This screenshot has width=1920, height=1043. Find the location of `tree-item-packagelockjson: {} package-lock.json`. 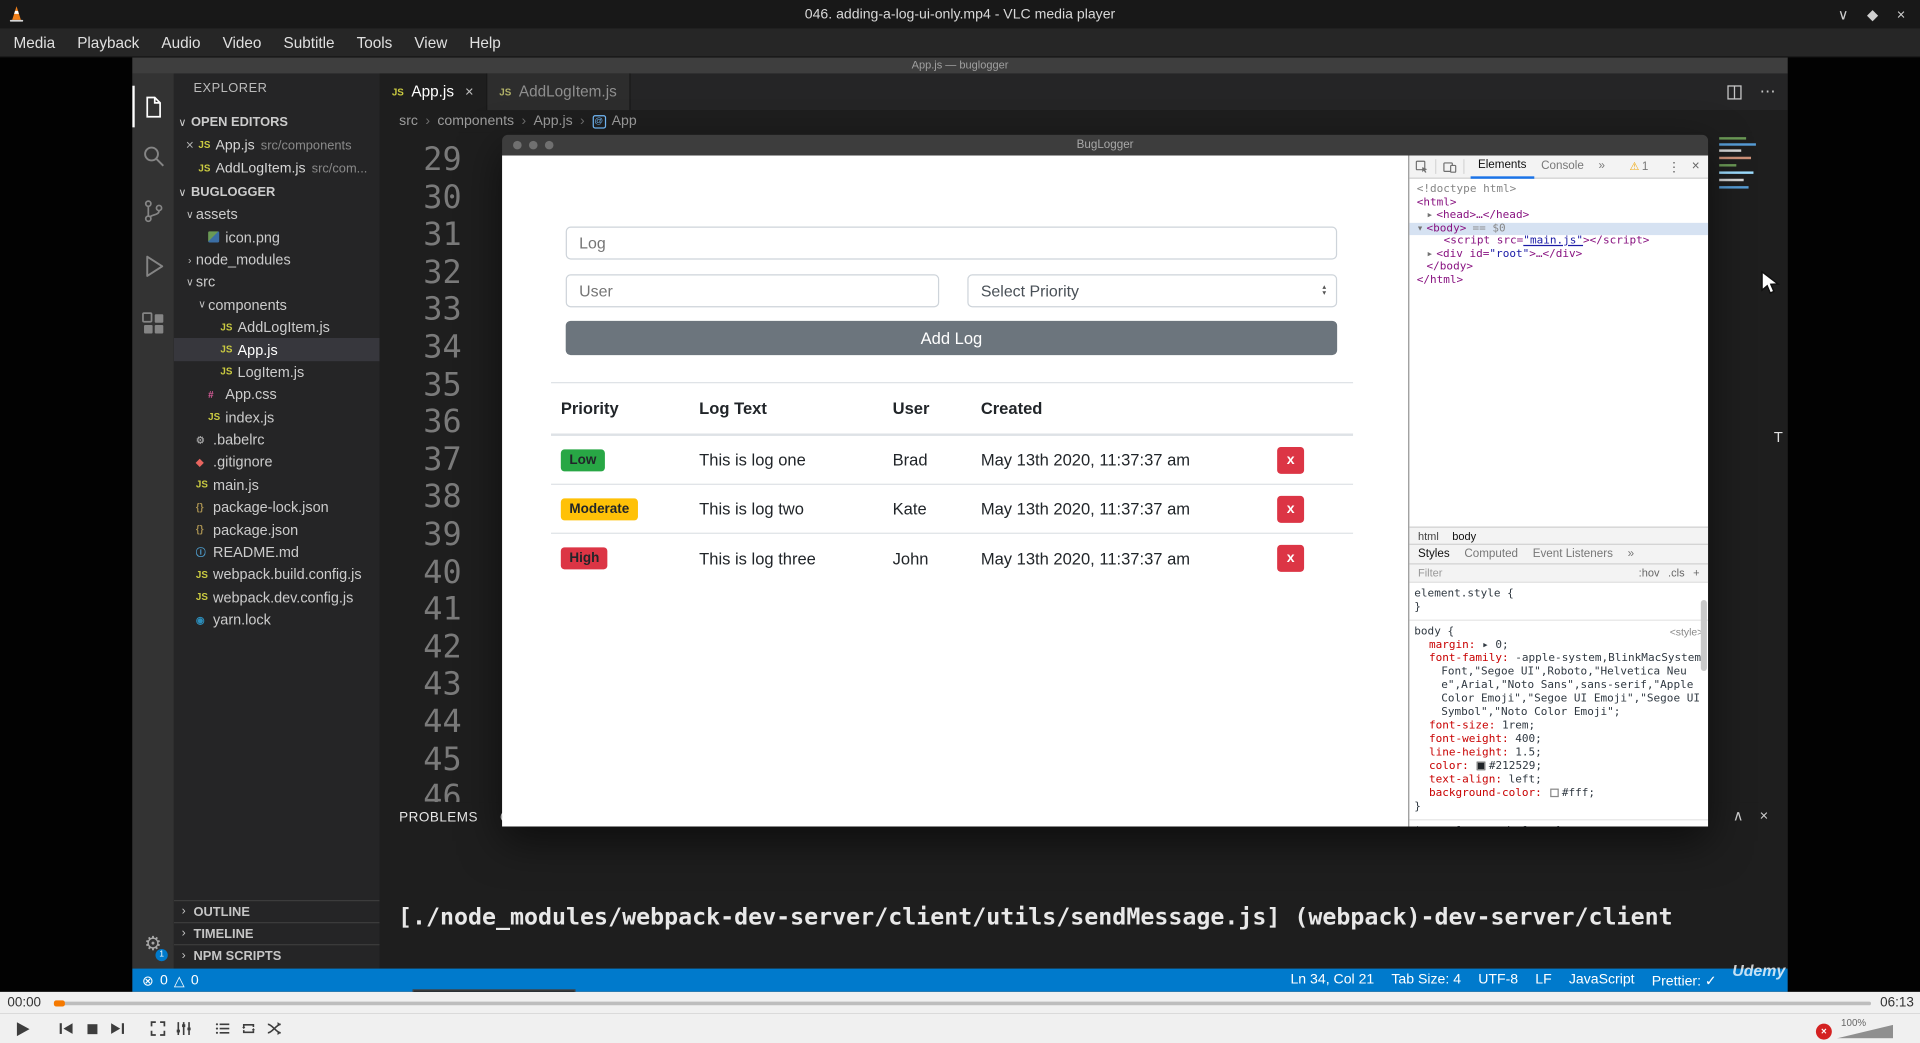

tree-item-packagelockjson: {} package-lock.json is located at coordinates (277, 507).